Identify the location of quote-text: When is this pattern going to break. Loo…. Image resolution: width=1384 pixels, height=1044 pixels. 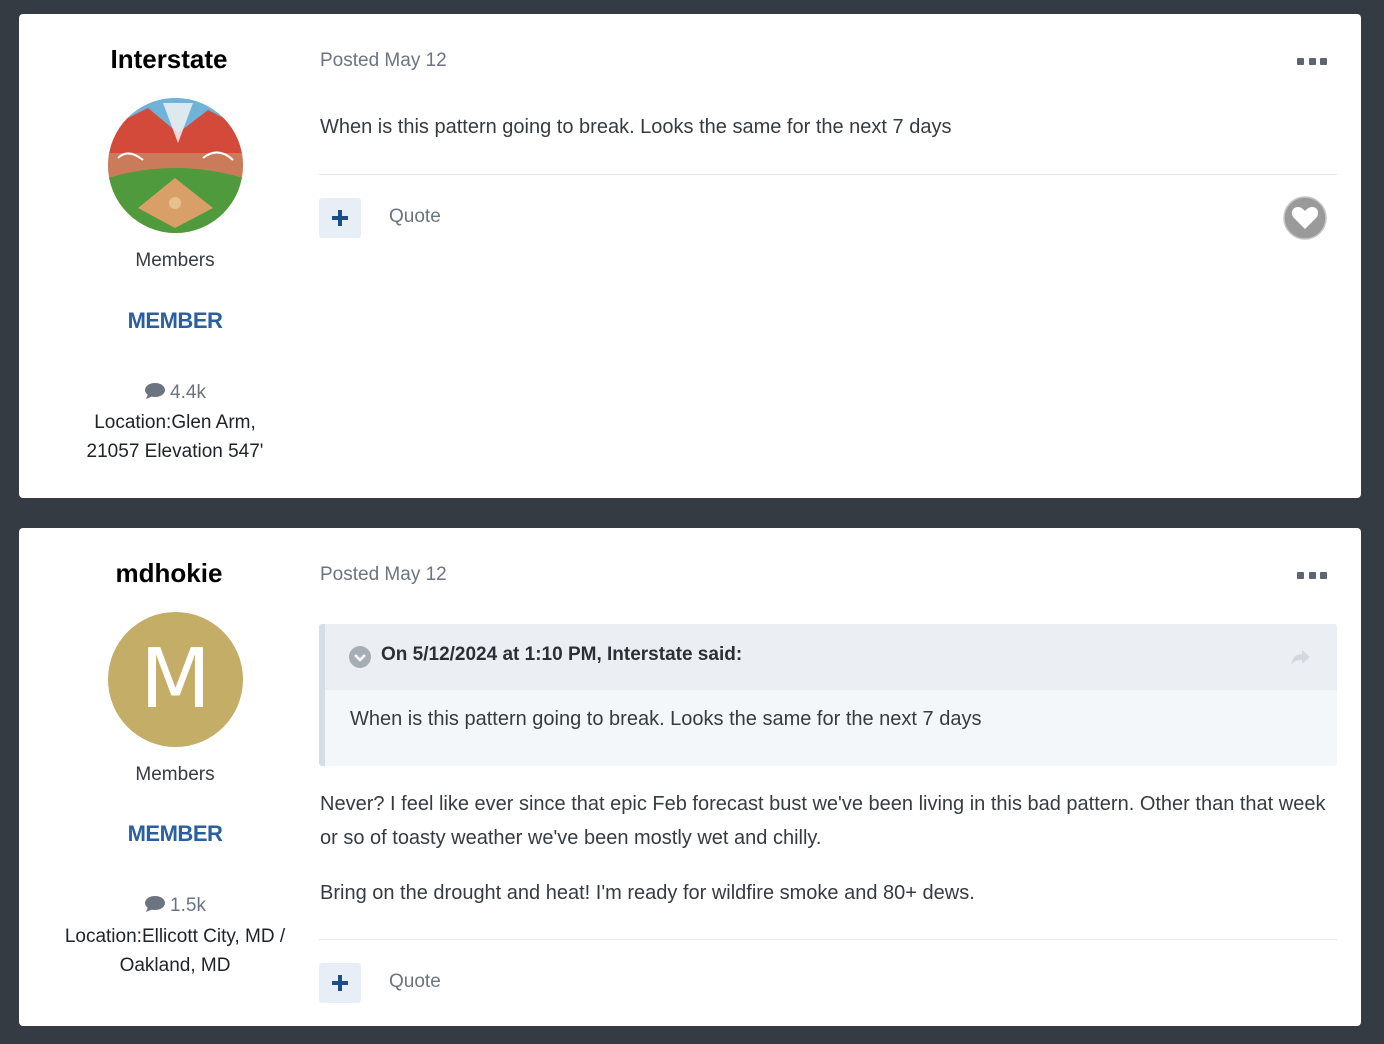
(666, 719).